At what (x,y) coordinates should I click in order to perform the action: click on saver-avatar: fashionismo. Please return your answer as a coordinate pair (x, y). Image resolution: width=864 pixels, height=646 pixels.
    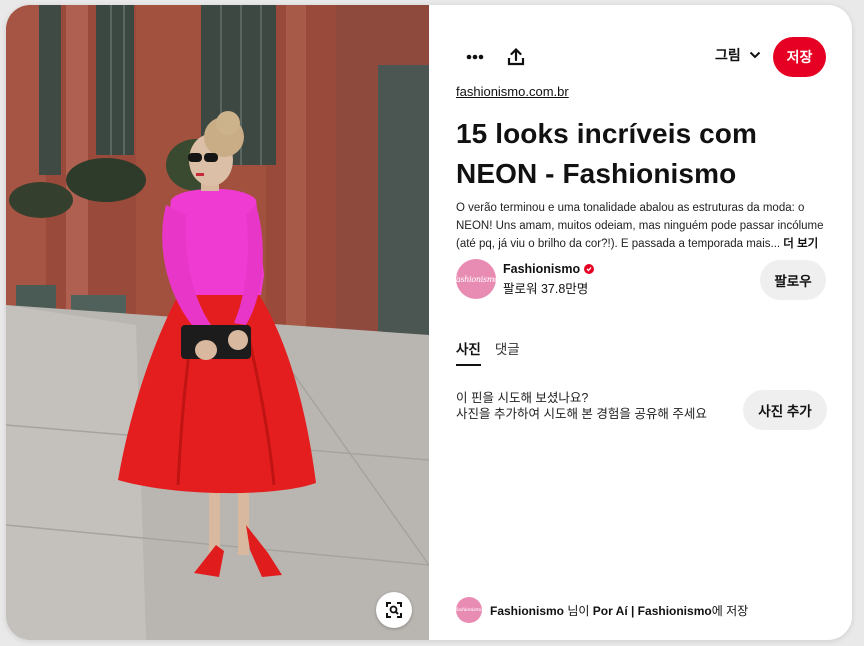
    Looking at the image, I should click on (469, 610).